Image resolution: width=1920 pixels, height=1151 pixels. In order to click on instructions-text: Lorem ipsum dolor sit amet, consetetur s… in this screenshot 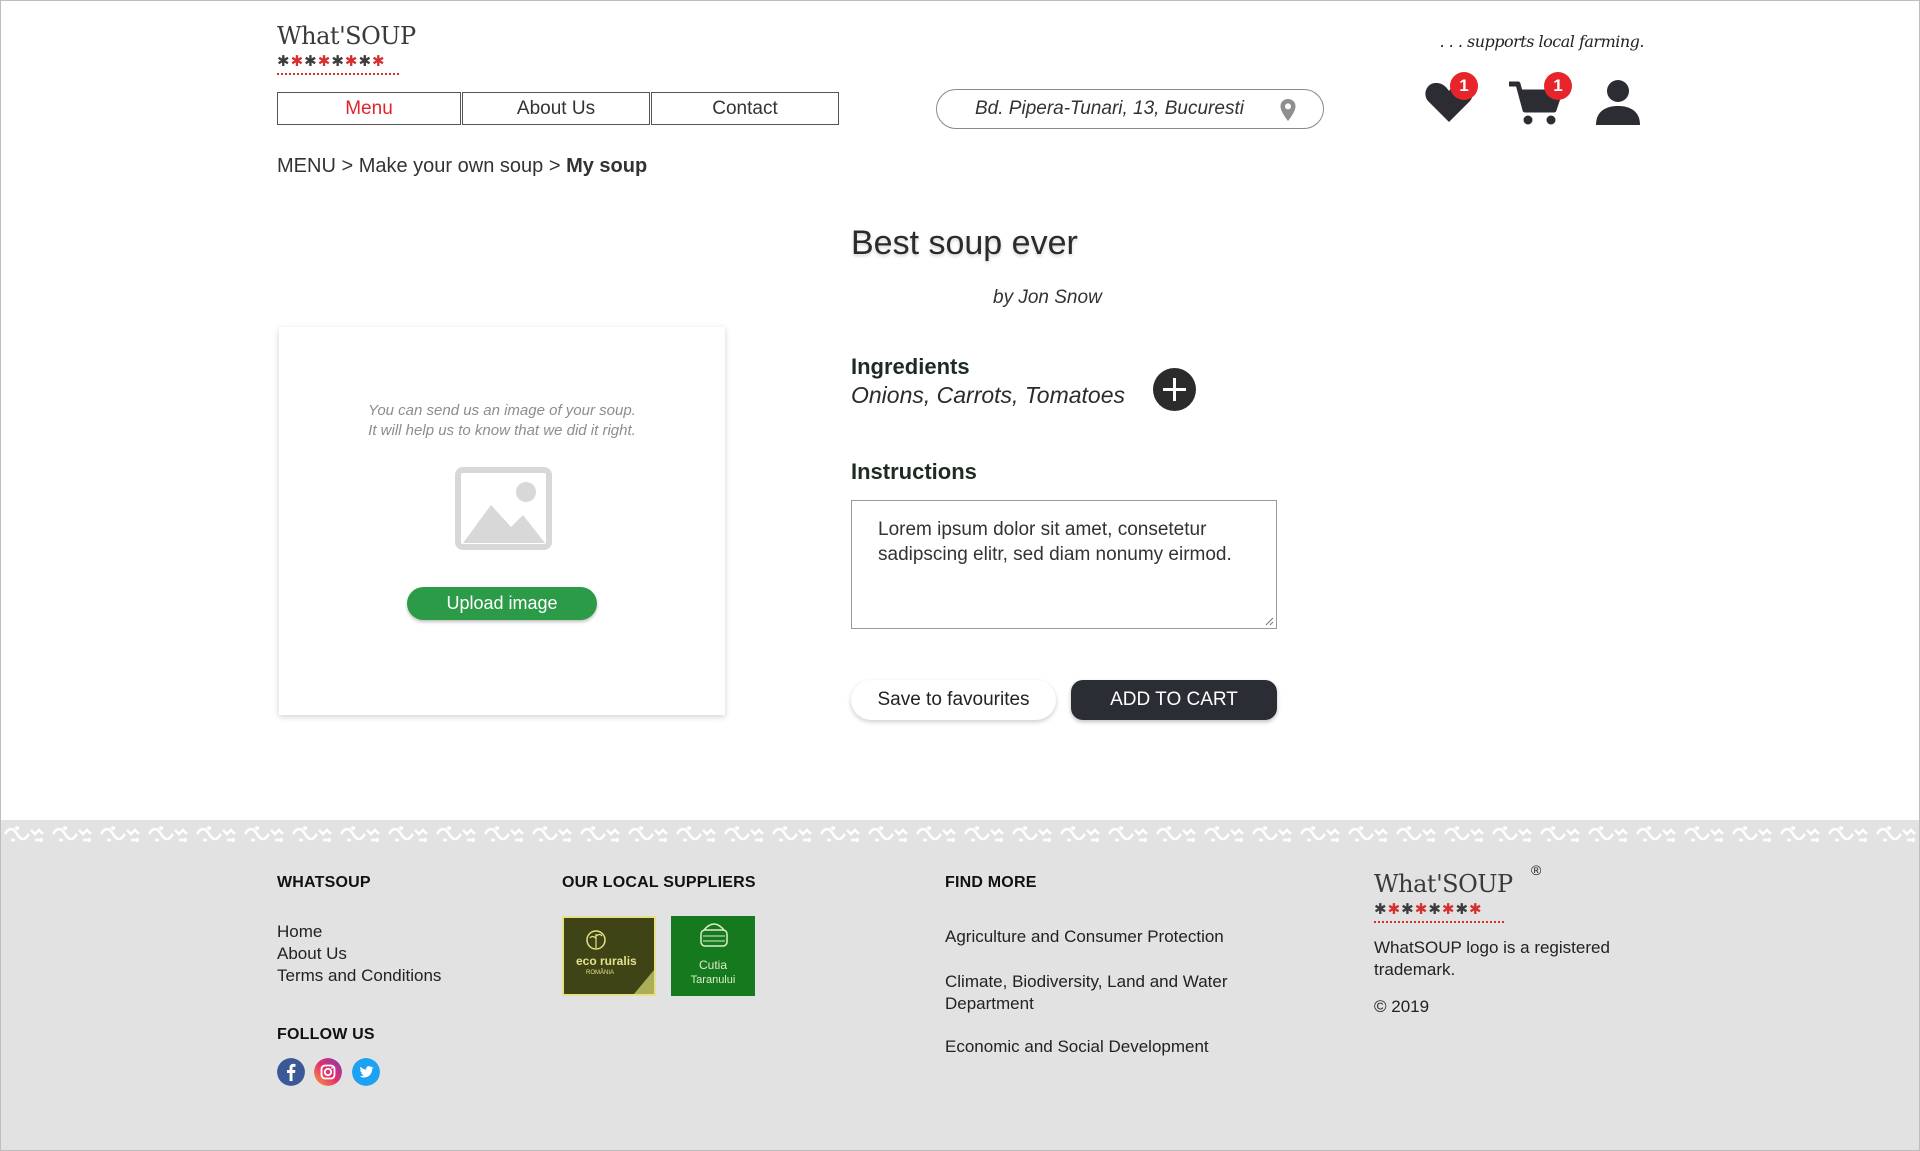, I will do `click(1055, 542)`.